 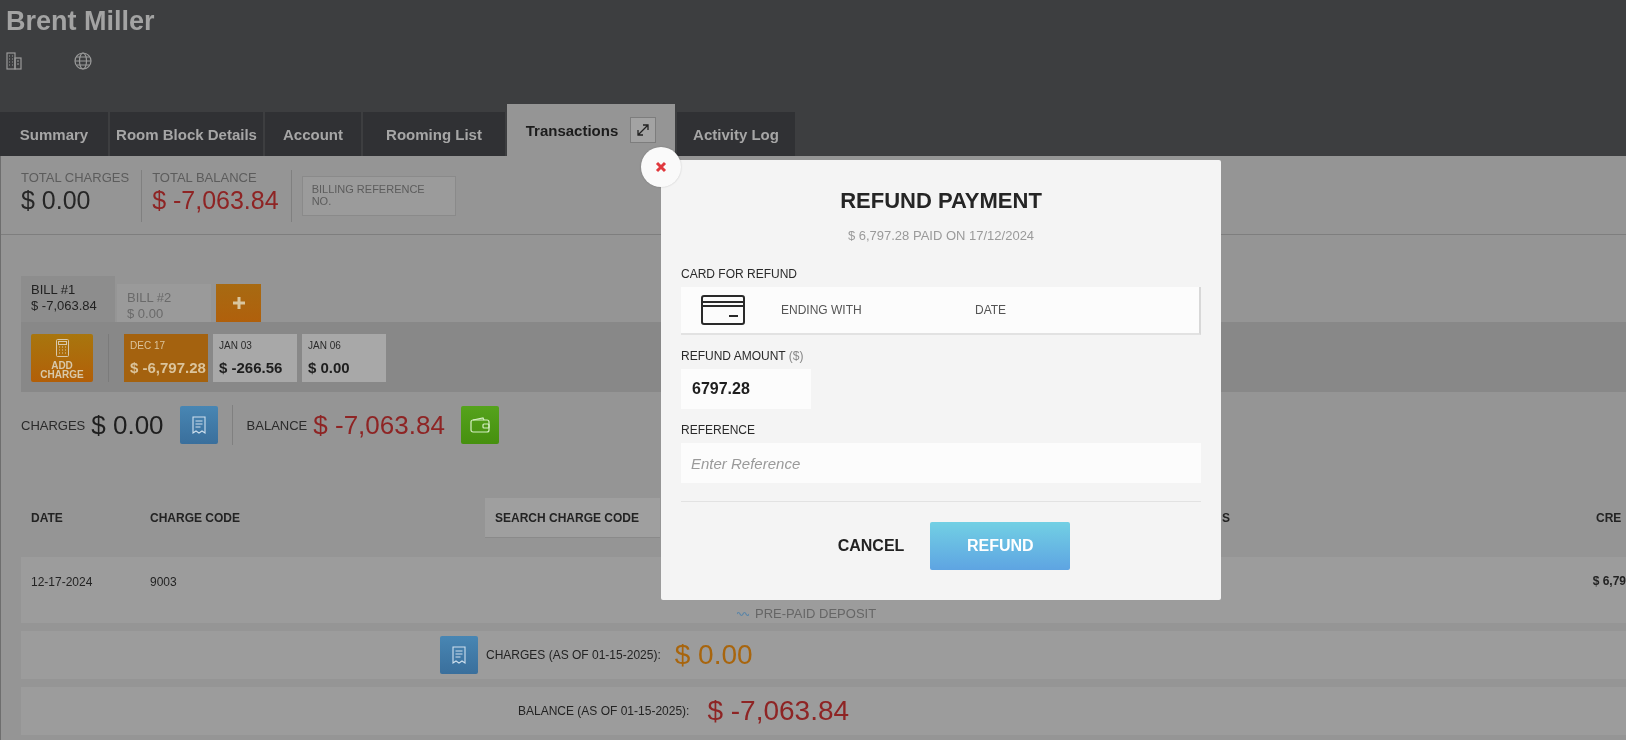 What do you see at coordinates (80, 21) in the screenshot?
I see `guest-name: Brent Miller` at bounding box center [80, 21].